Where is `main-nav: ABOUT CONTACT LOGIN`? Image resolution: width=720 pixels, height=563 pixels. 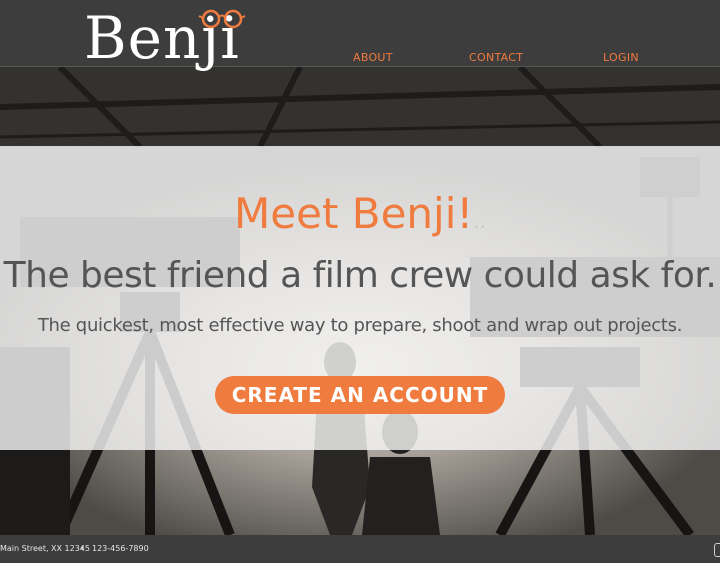 main-nav: ABOUT CONTACT LOGIN is located at coordinates (360, 59).